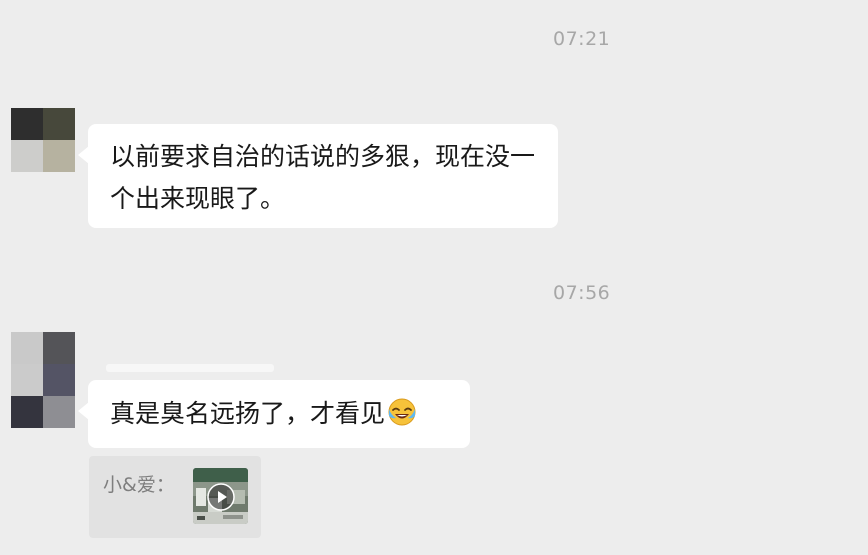 The height and width of the screenshot is (555, 868). I want to click on message-bubble: 真是臭名远扬了，才看见, so click(274, 414).